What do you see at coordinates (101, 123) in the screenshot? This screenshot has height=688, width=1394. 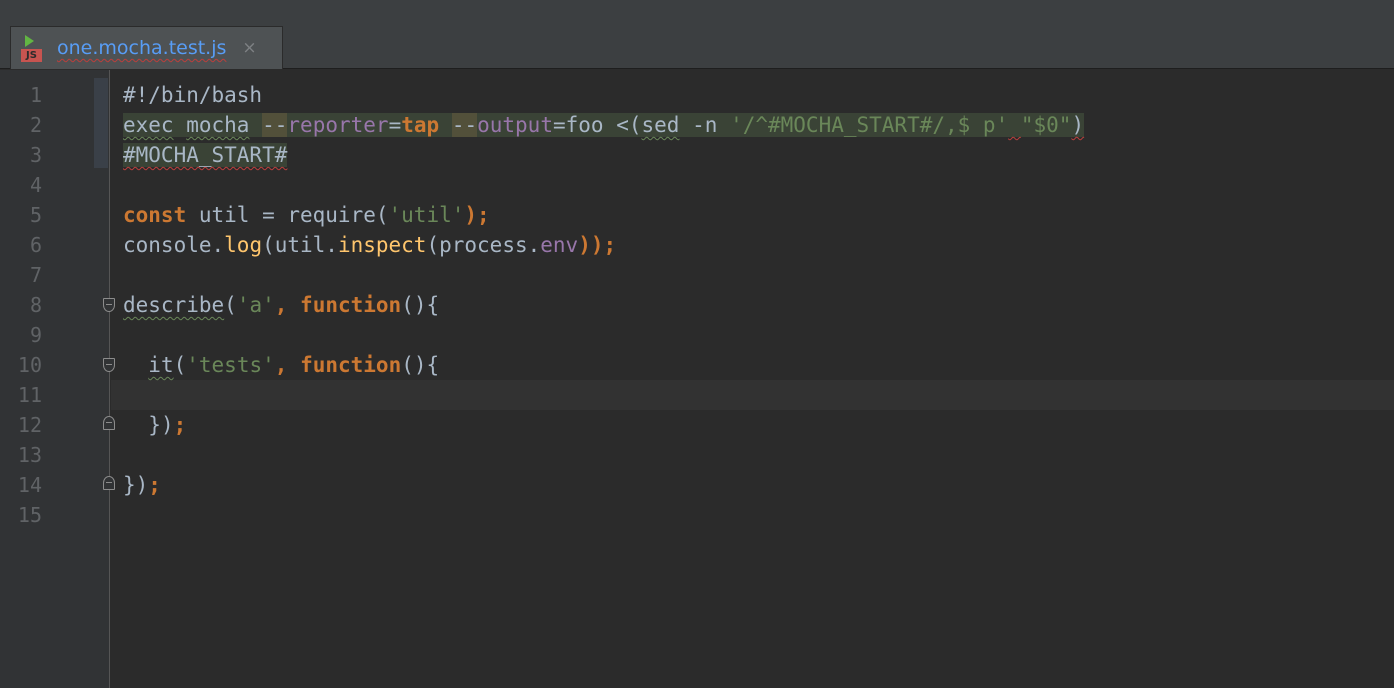 I see `injection-gutter-marker` at bounding box center [101, 123].